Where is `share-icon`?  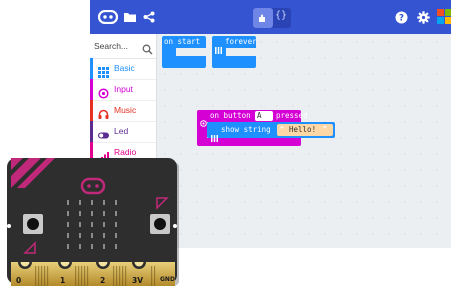
share-icon is located at coordinates (149, 17).